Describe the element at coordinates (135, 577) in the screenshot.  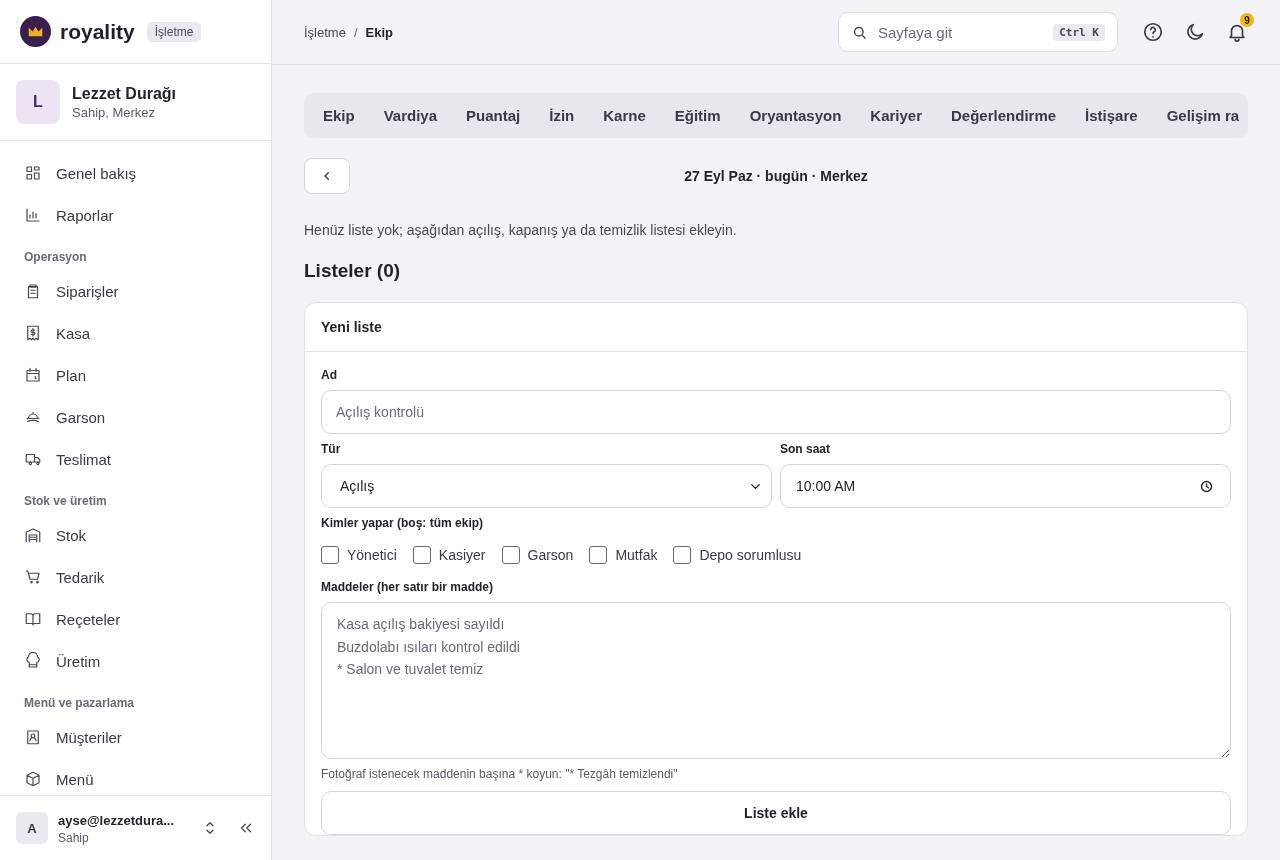
I see `sidebar-item: Tedarik` at that location.